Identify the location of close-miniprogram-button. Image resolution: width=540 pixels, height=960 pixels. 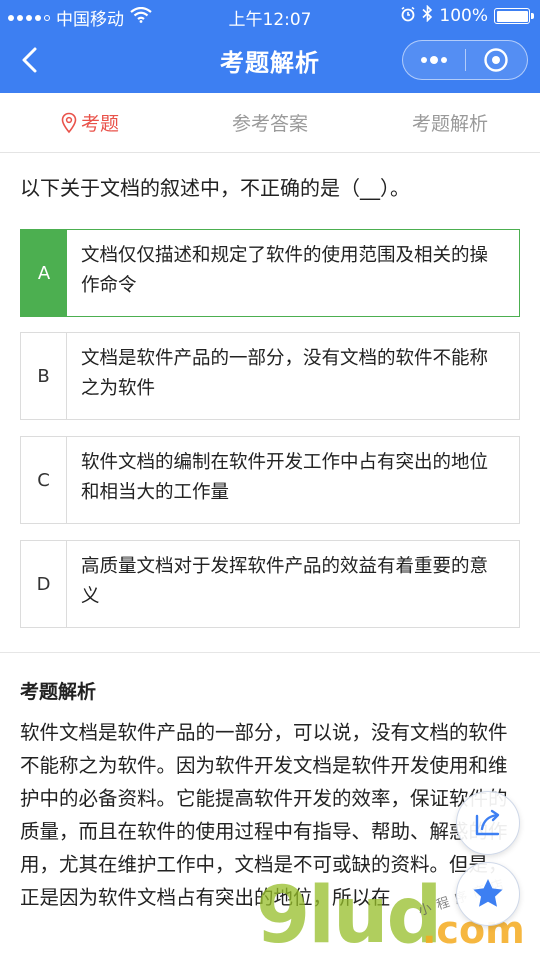
(497, 60).